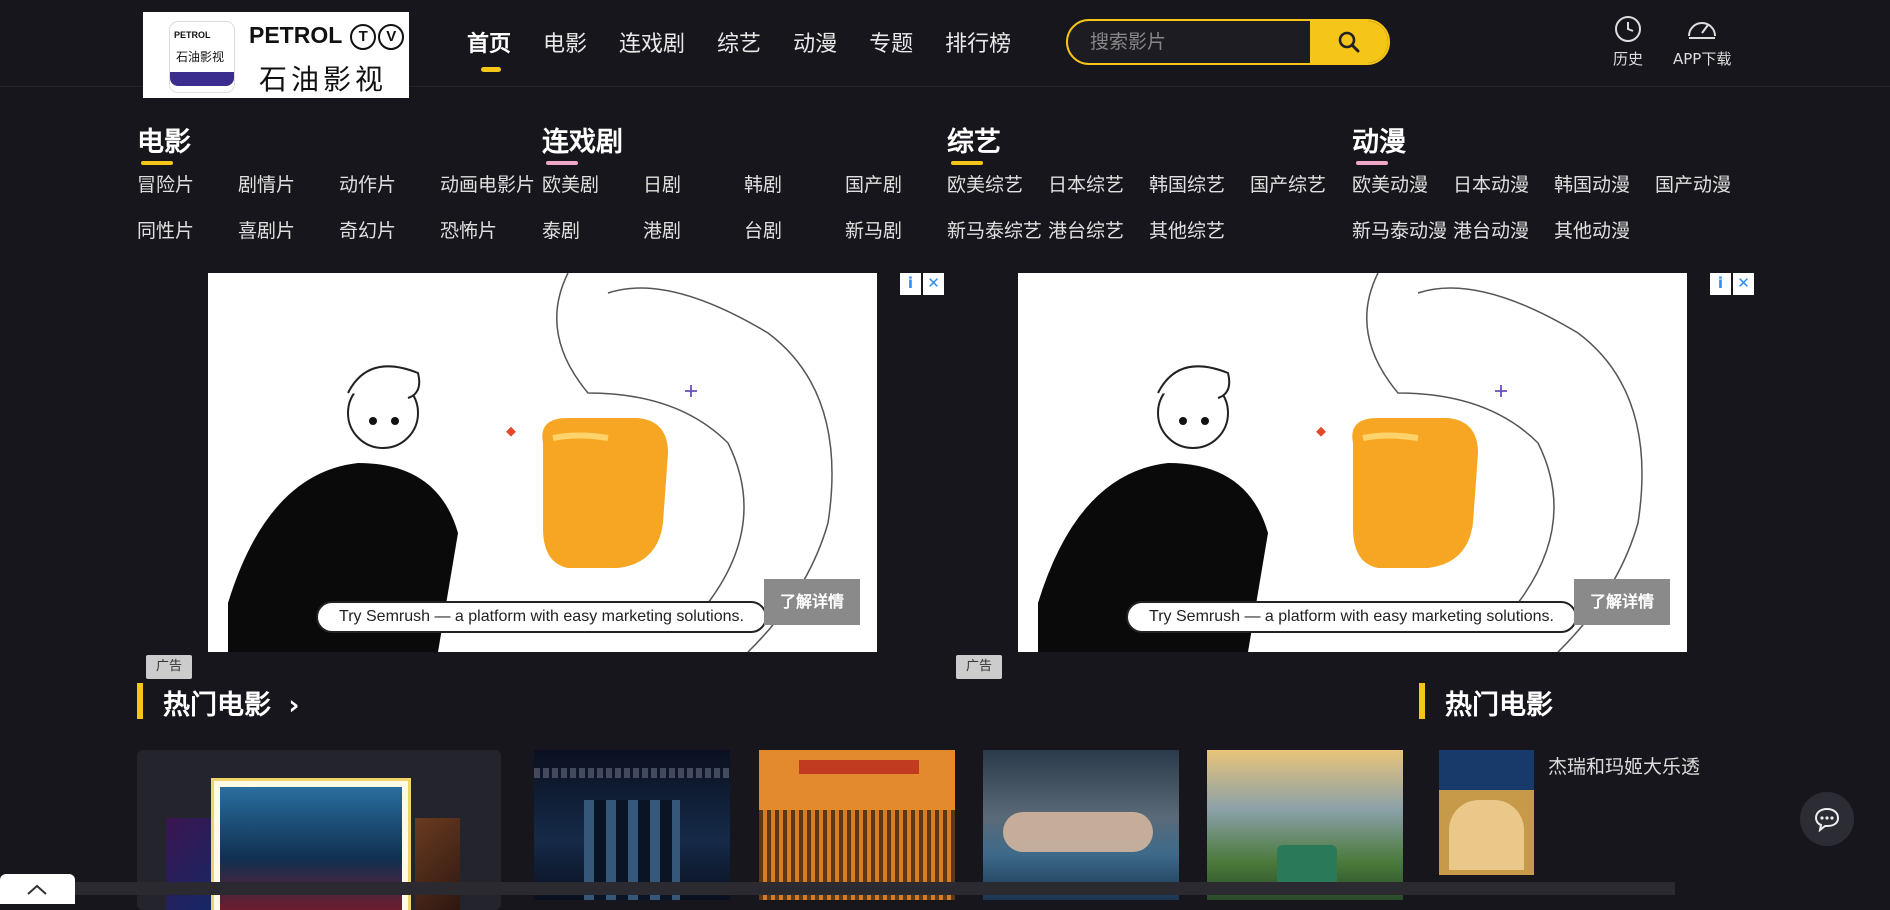 This screenshot has height=910, width=1890. What do you see at coordinates (489, 49) in the screenshot?
I see `nav-home: 首页` at bounding box center [489, 49].